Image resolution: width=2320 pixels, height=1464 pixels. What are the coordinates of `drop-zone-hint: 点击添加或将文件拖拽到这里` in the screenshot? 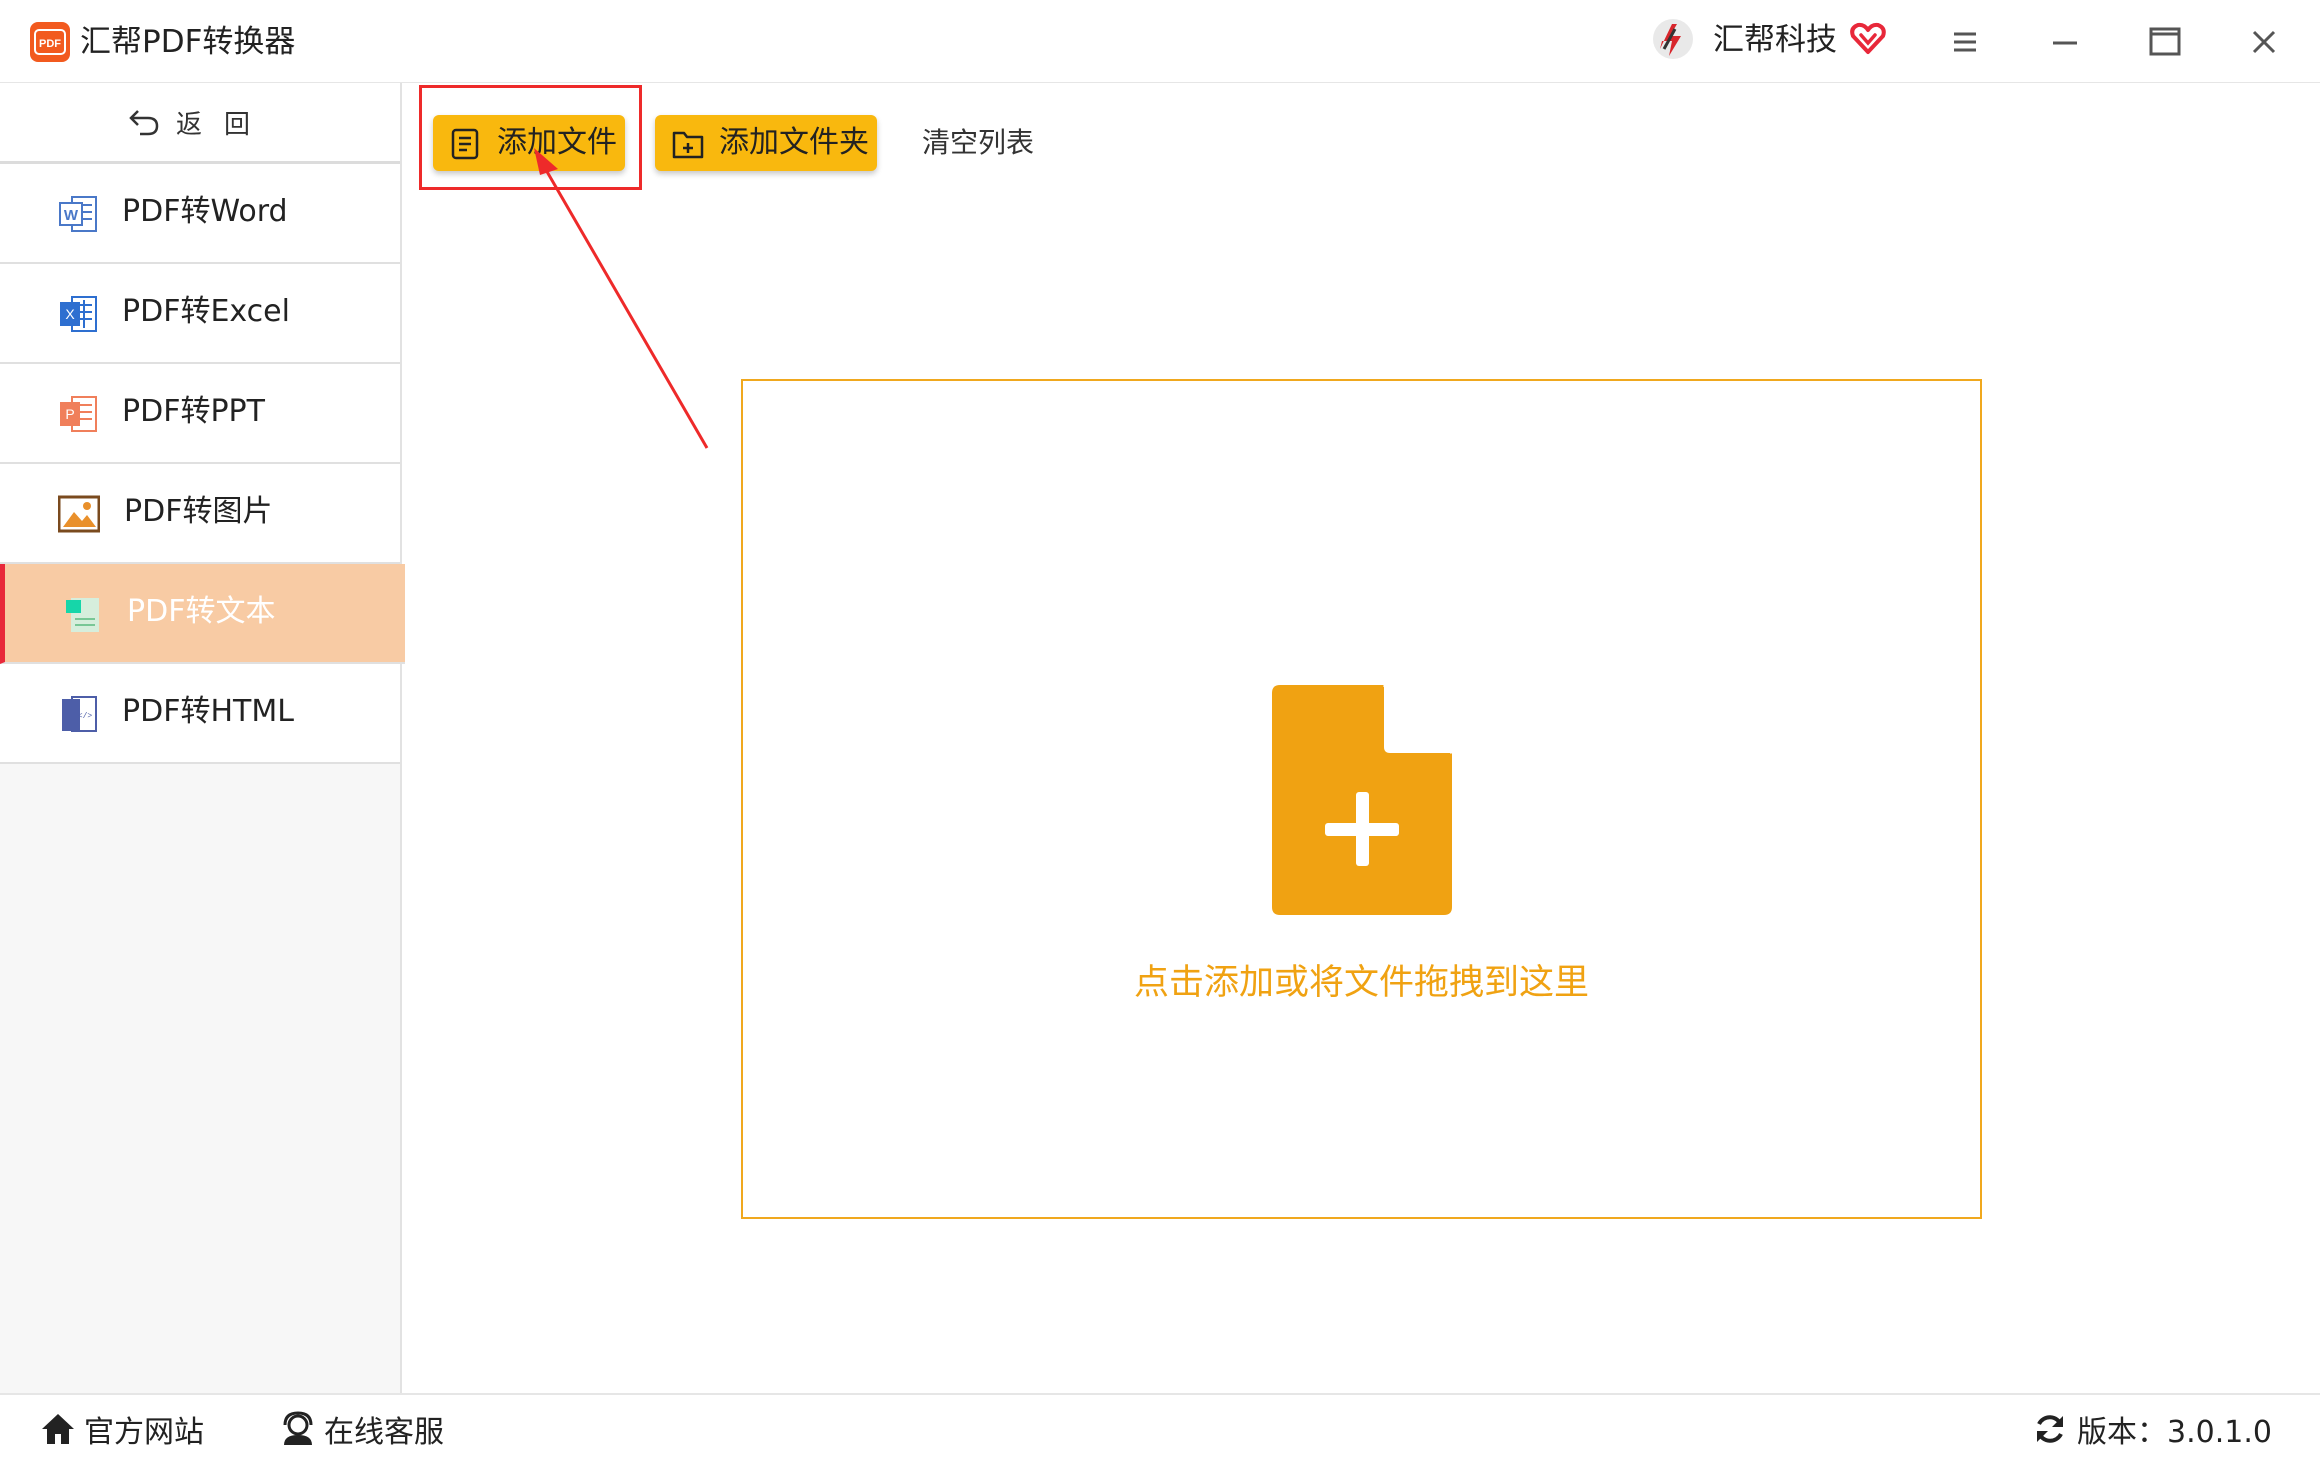 It's located at (1361, 983).